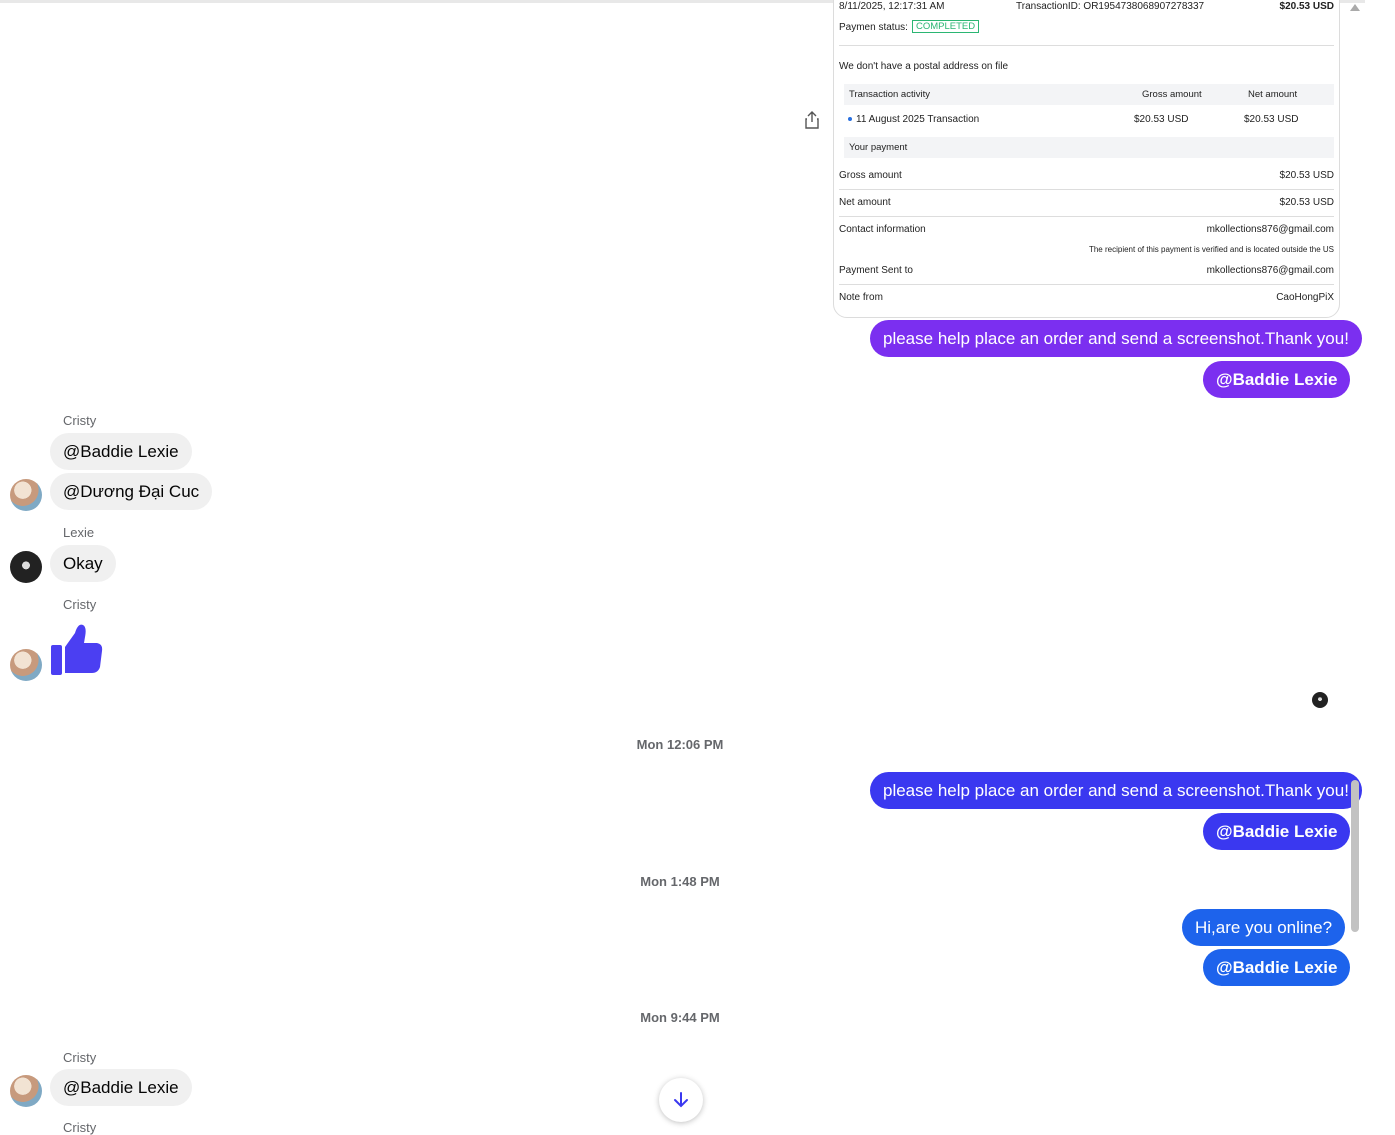 This screenshot has height=1135, width=1395. I want to click on receipt-status-label: Paymen status:, so click(873, 27).